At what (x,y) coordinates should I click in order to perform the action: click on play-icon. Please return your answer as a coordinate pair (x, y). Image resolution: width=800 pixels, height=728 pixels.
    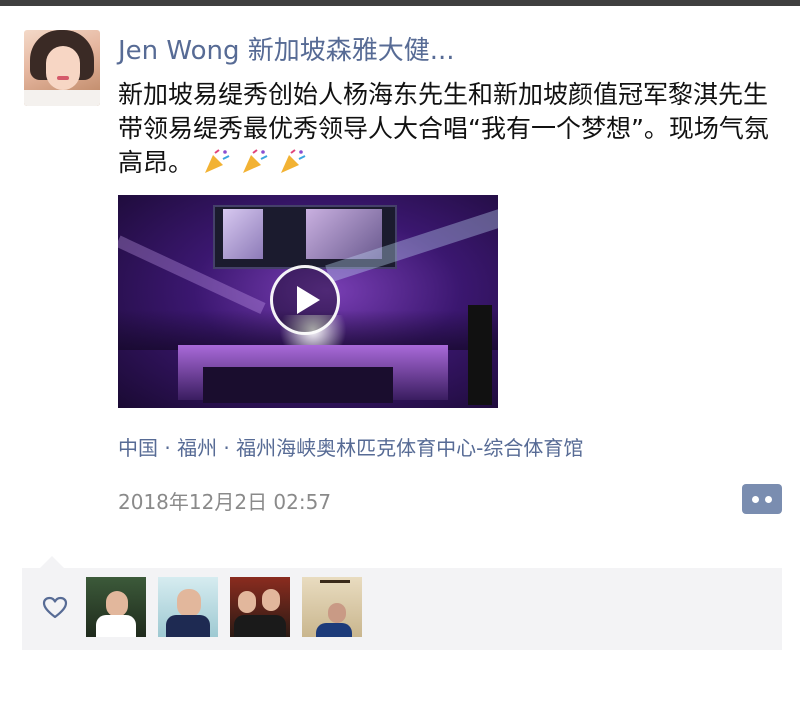
    Looking at the image, I should click on (308, 300).